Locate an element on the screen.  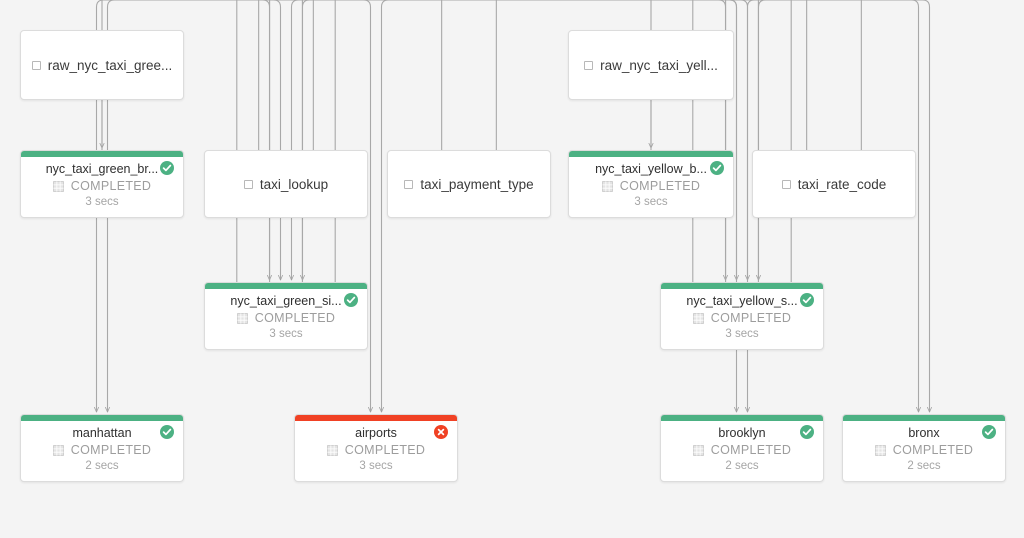
graph-edge-taxi_lookup-to-nyc_taxi_green_si is located at coordinates (269, 140).